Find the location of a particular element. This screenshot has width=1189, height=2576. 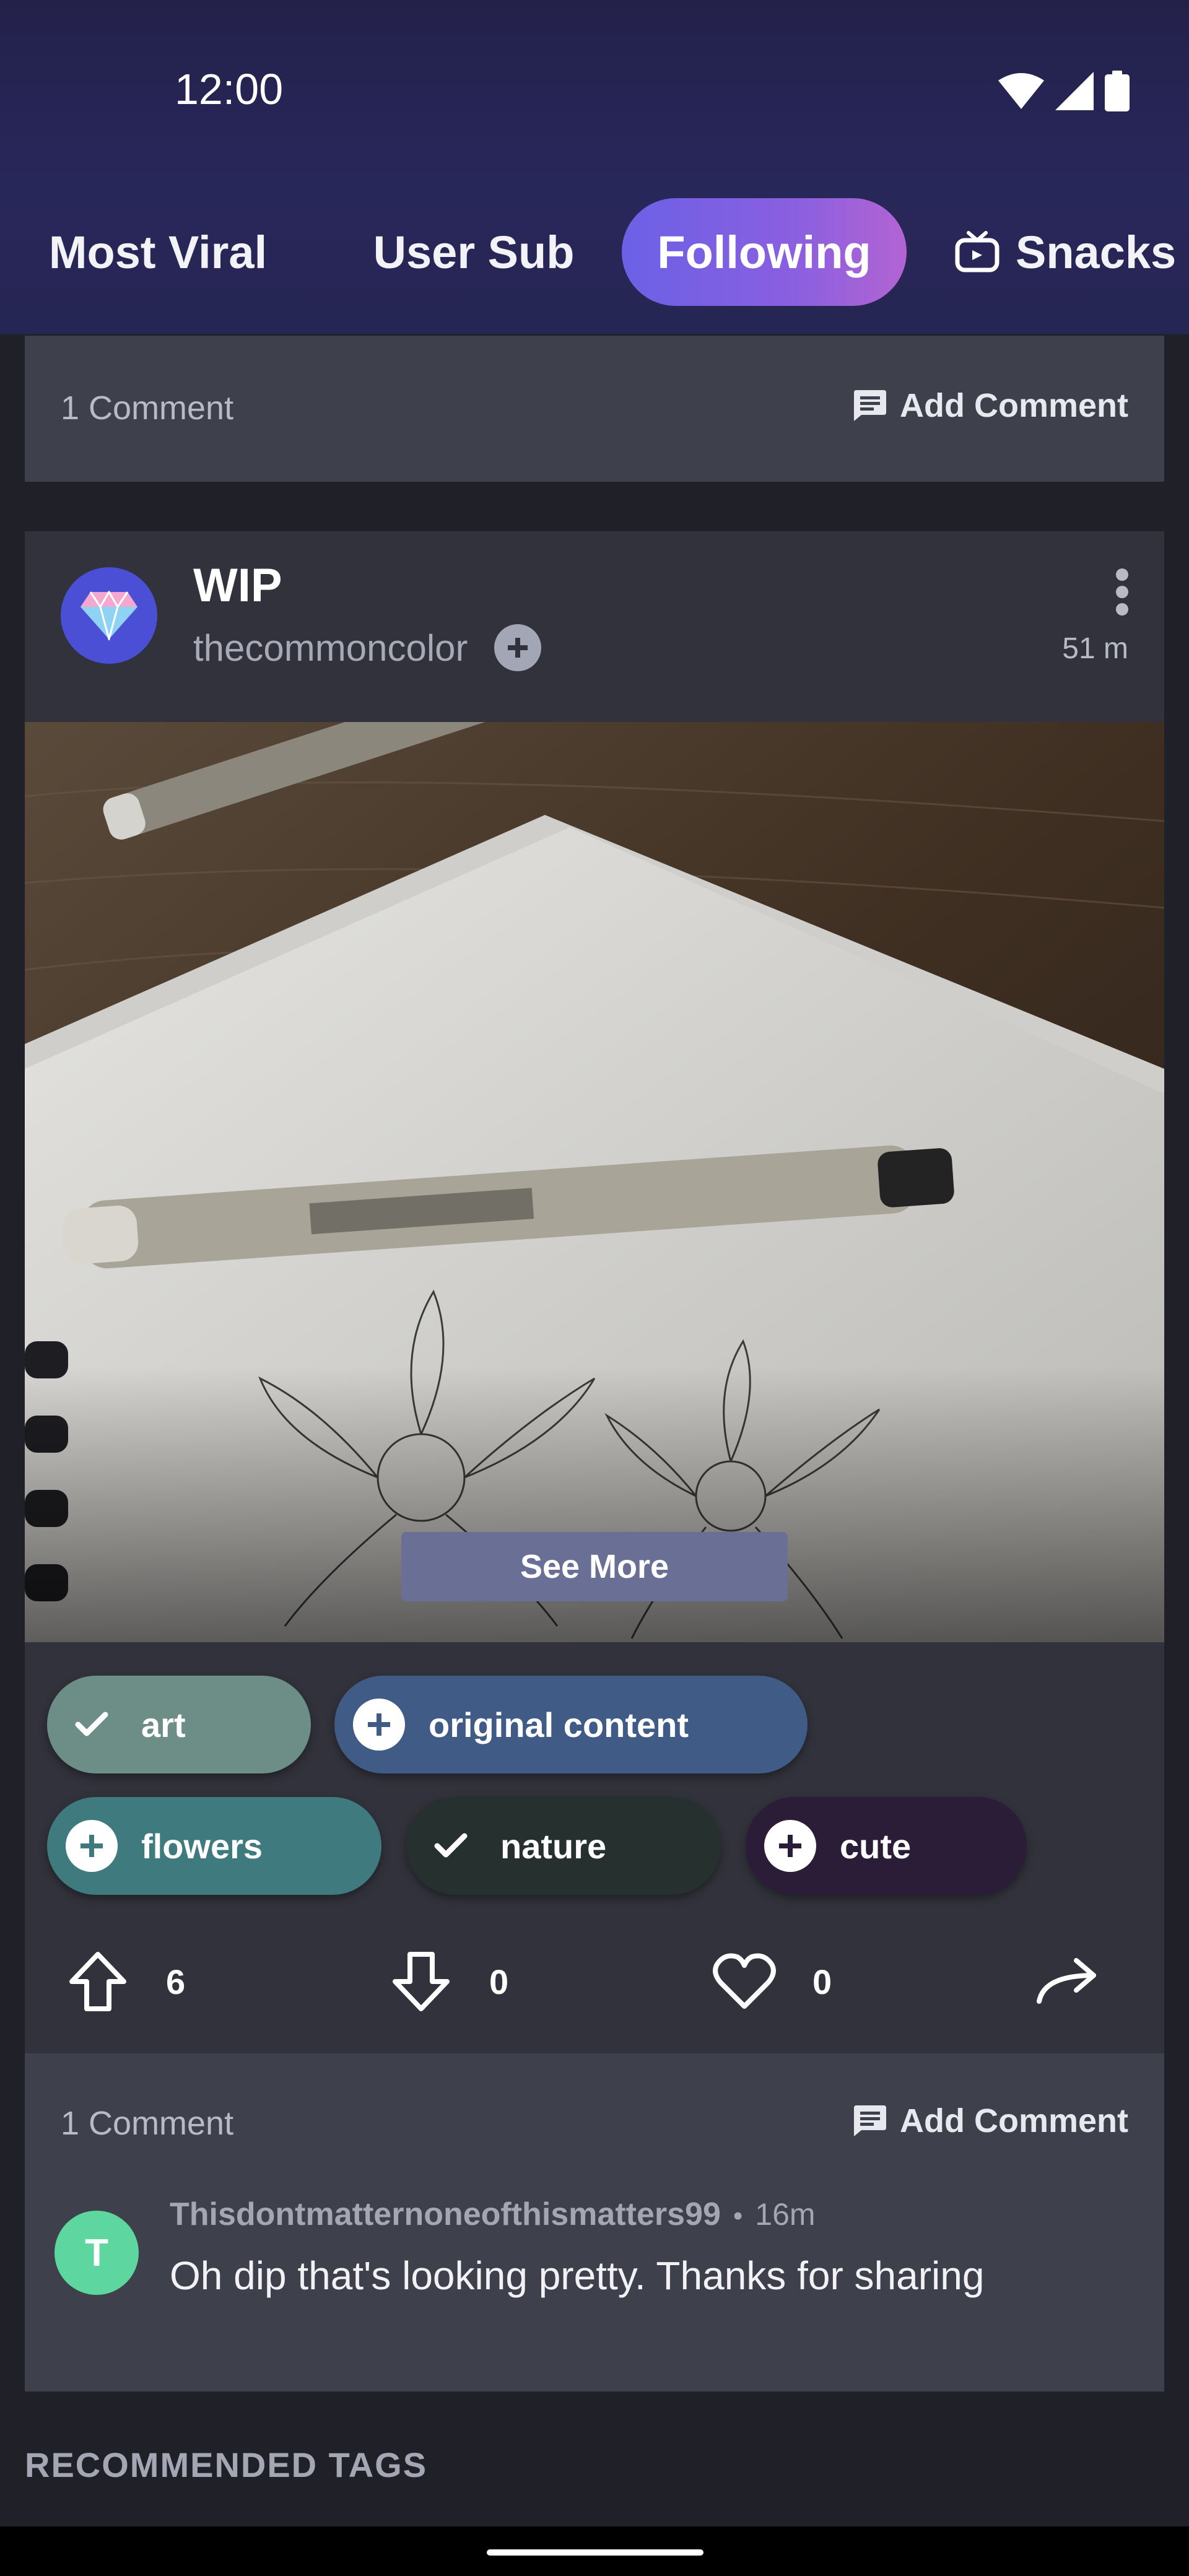

follow-user-button is located at coordinates (517, 647).